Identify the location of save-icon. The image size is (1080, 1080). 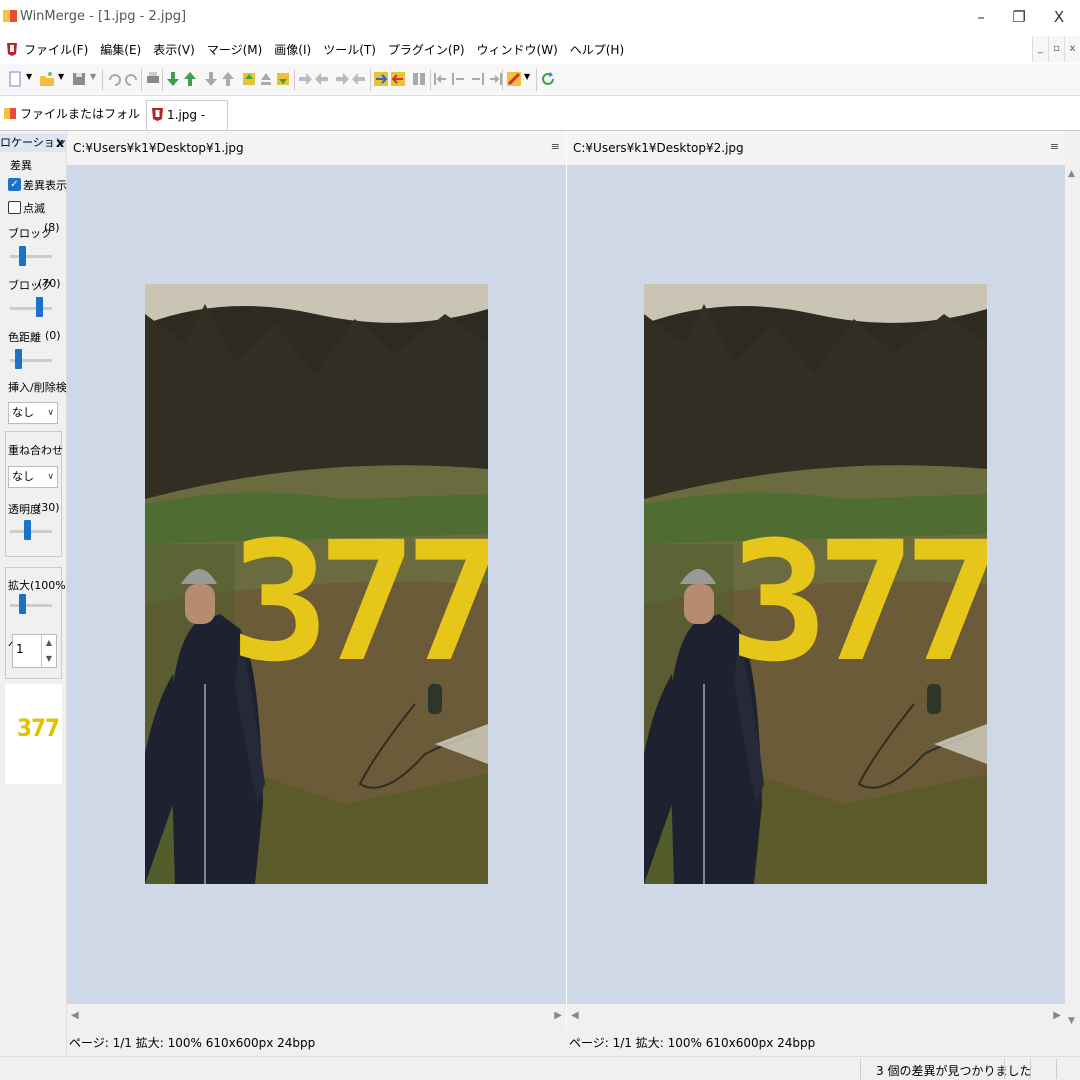
(79, 79).